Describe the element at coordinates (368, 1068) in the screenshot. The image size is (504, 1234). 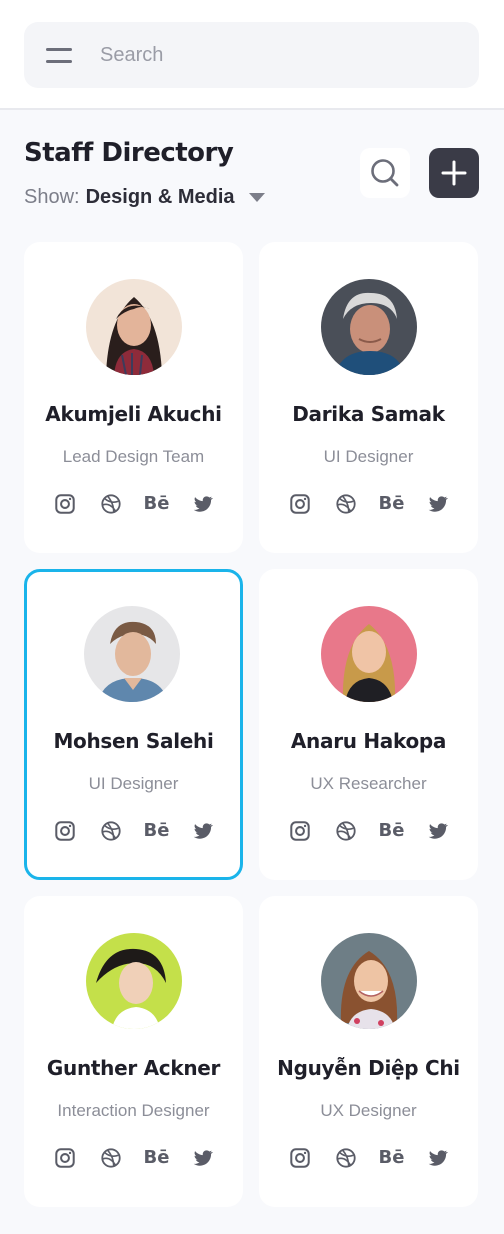
I see `staff-name: Nguyễn Diệp Chi` at that location.